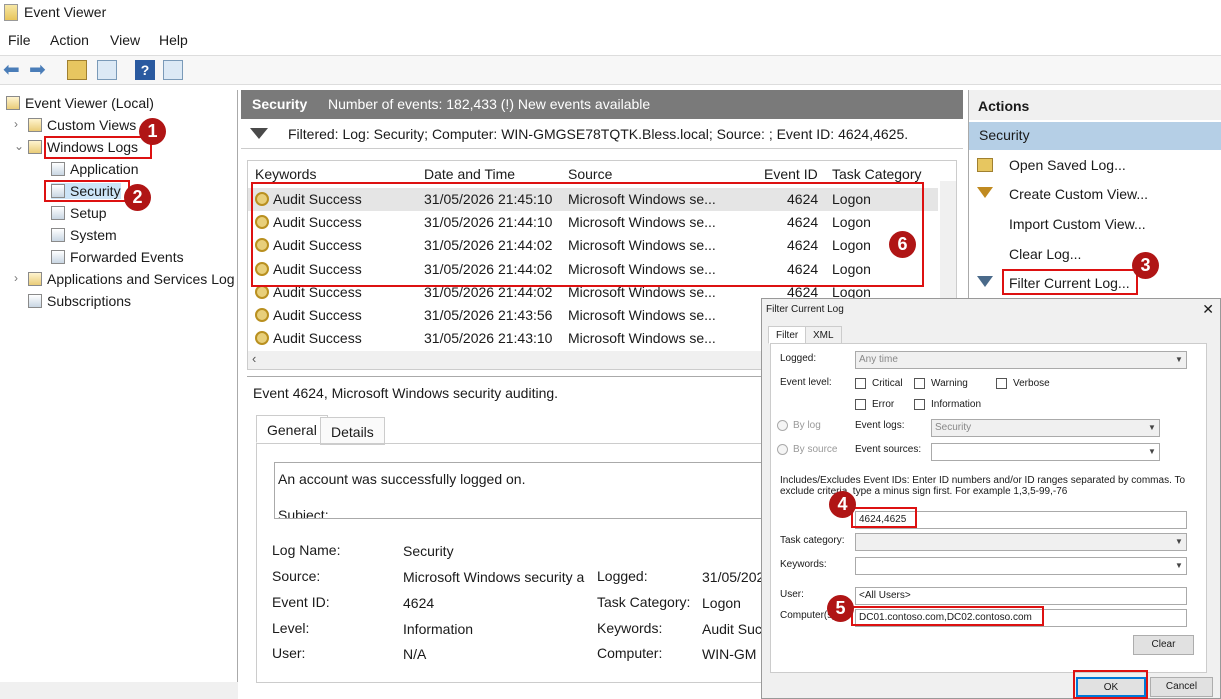  Describe the element at coordinates (1021, 520) in the screenshot. I see `event-ids-input: 4624,4625` at that location.